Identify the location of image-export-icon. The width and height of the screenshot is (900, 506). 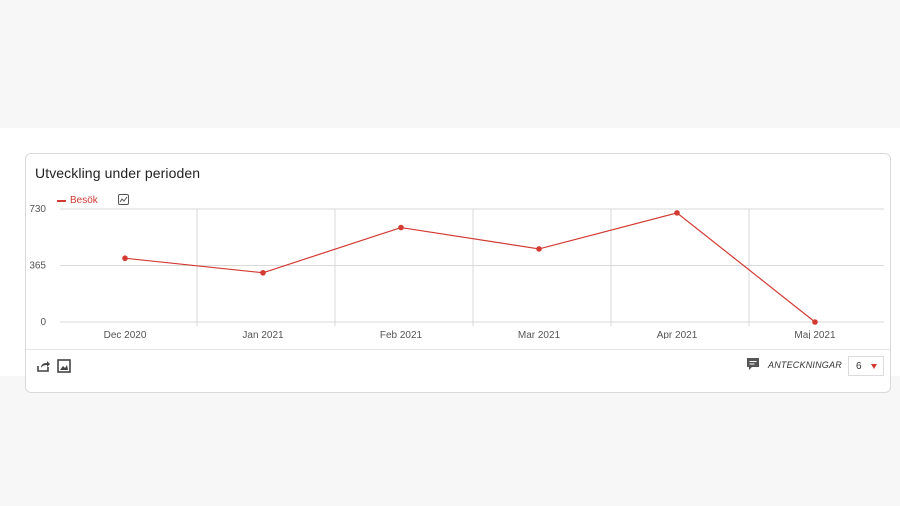
(64, 368).